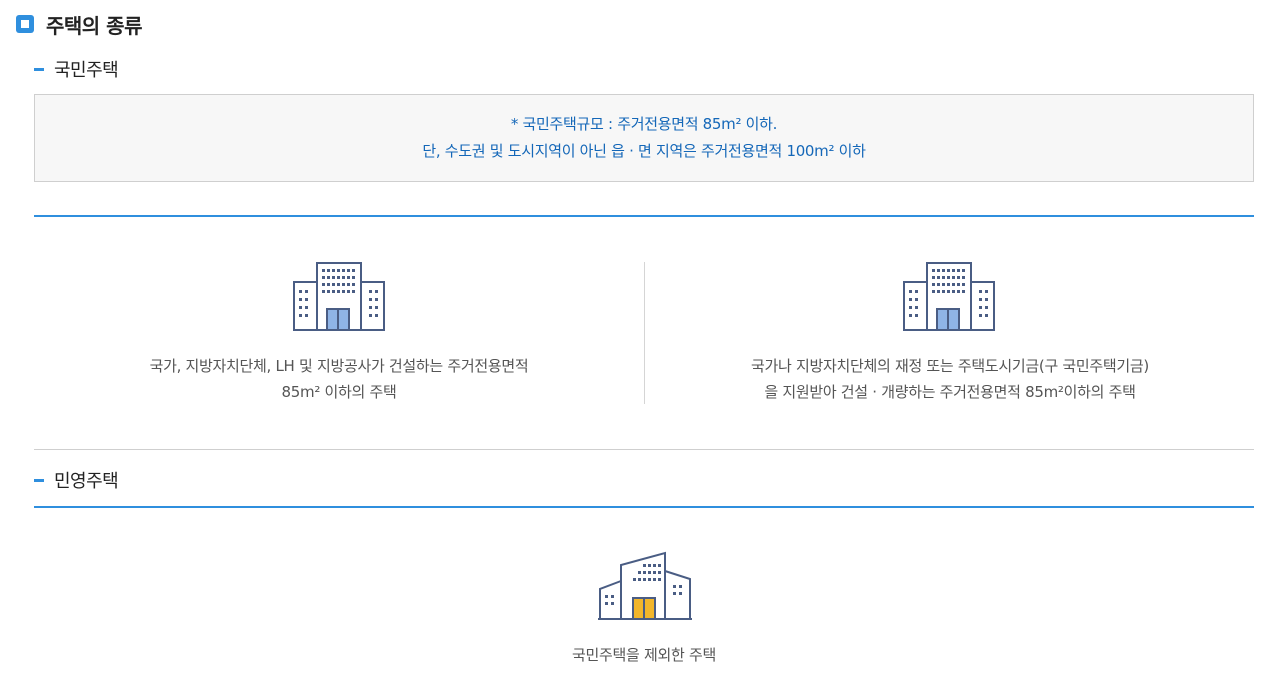 The height and width of the screenshot is (690, 1283). I want to click on section-divider-top, so click(644, 216).